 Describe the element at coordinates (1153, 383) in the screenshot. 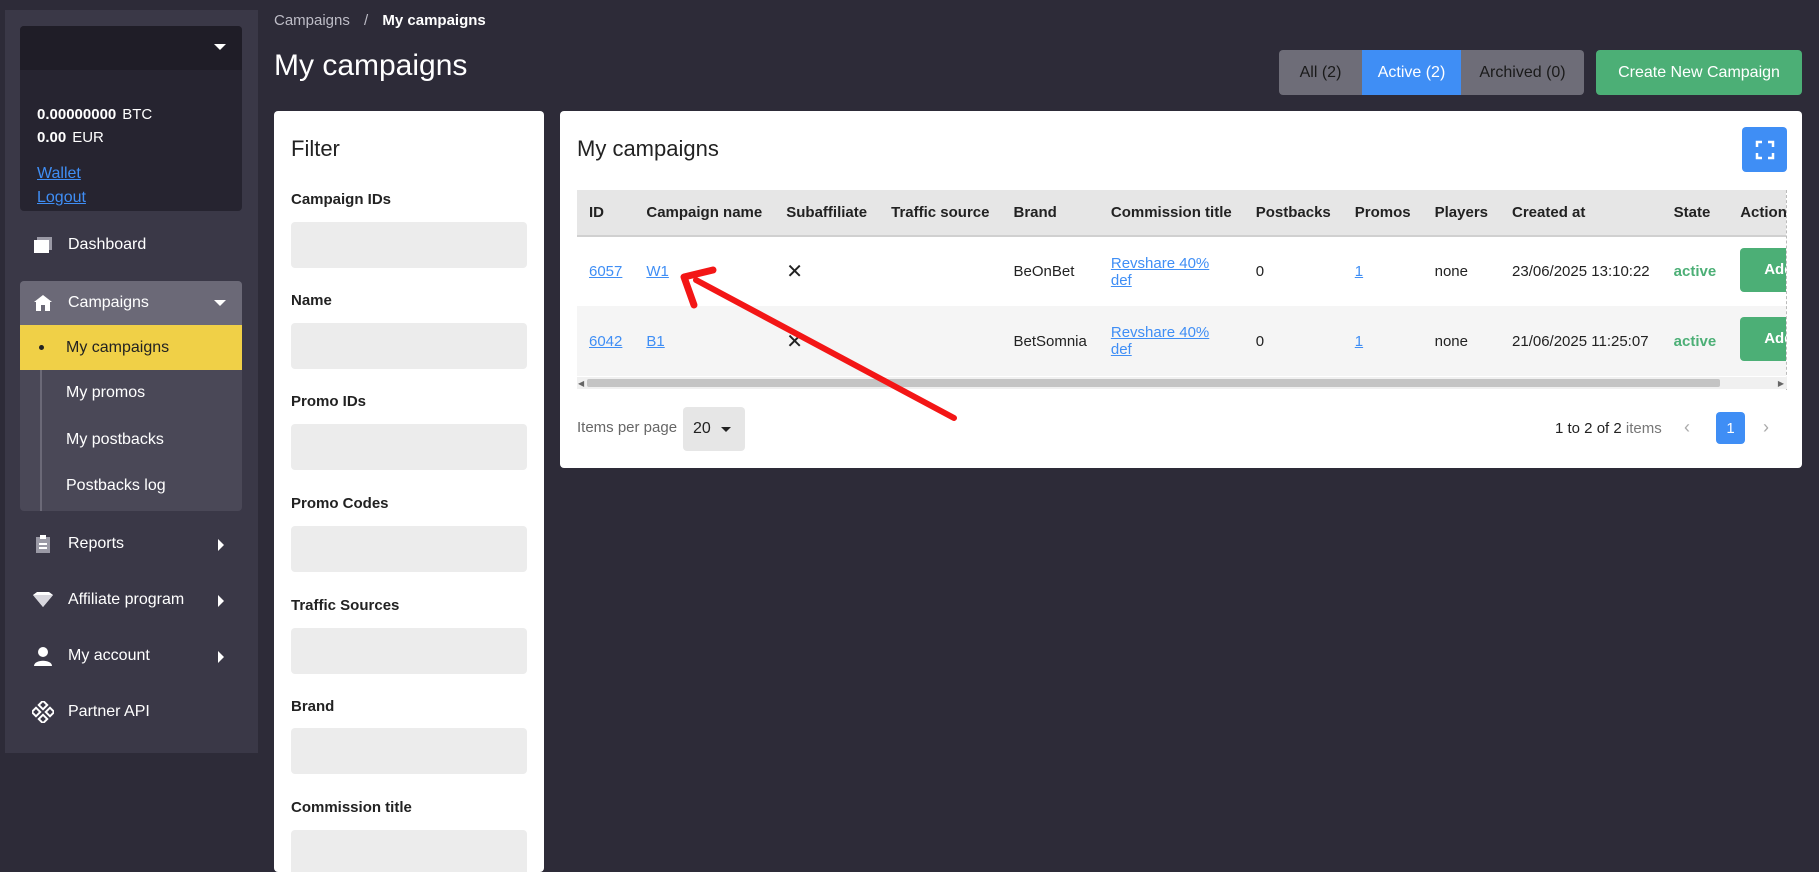

I see `scrollbar-thumb` at that location.